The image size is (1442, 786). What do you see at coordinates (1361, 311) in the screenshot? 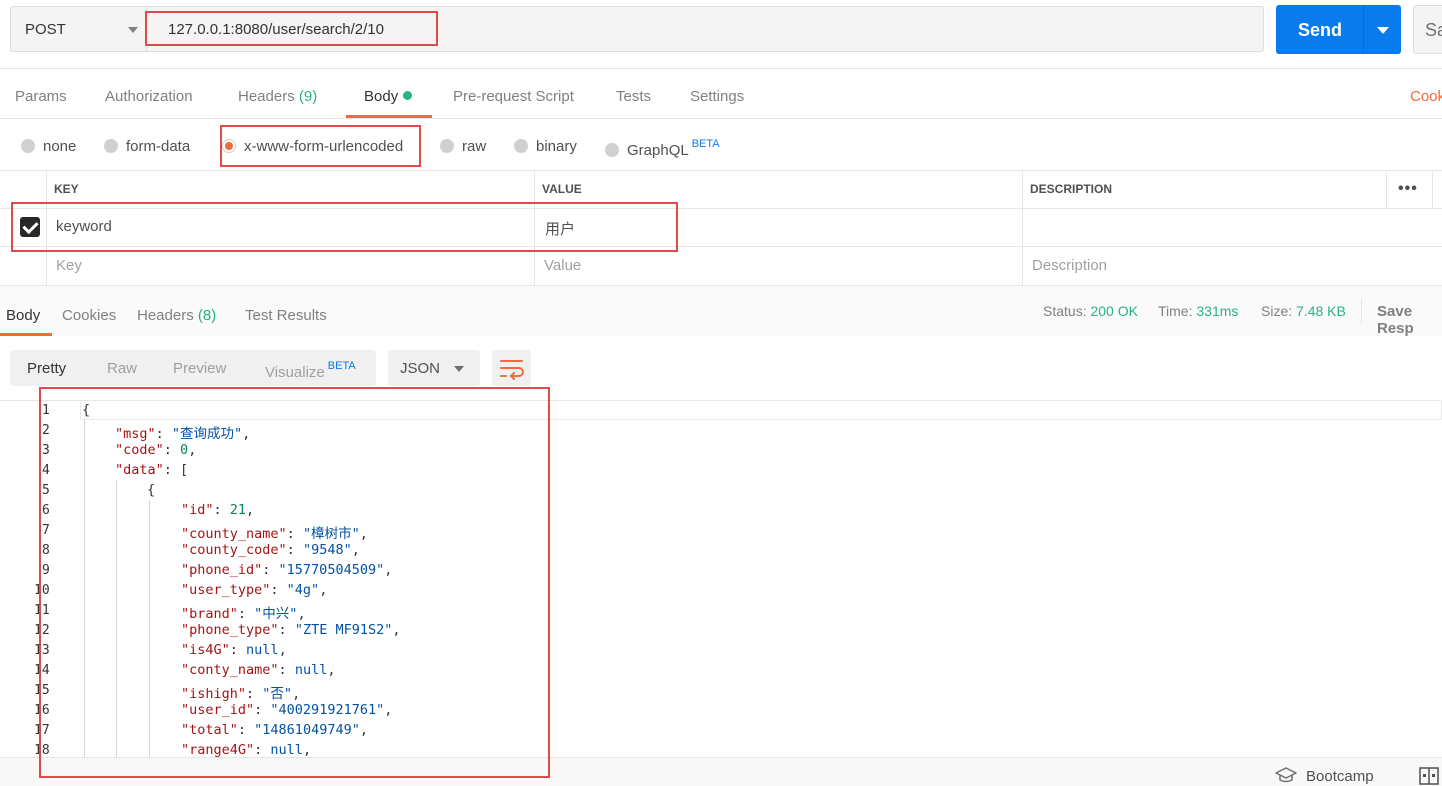
I see `status-divider` at bounding box center [1361, 311].